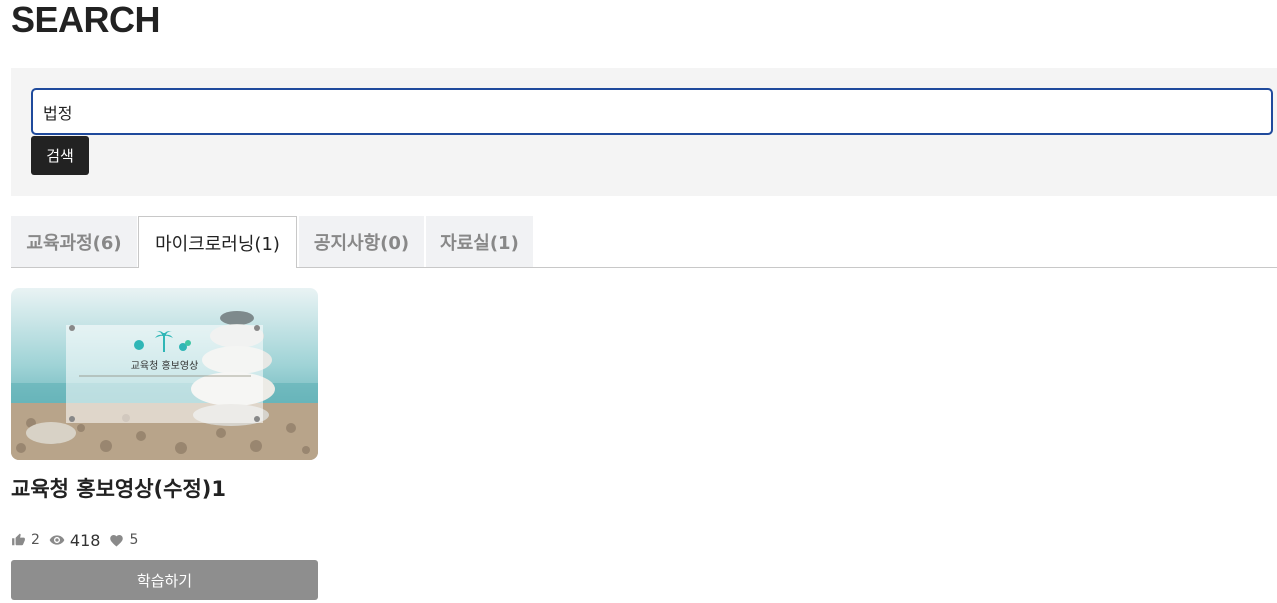 The image size is (1277, 603). I want to click on heart-icon, so click(117, 541).